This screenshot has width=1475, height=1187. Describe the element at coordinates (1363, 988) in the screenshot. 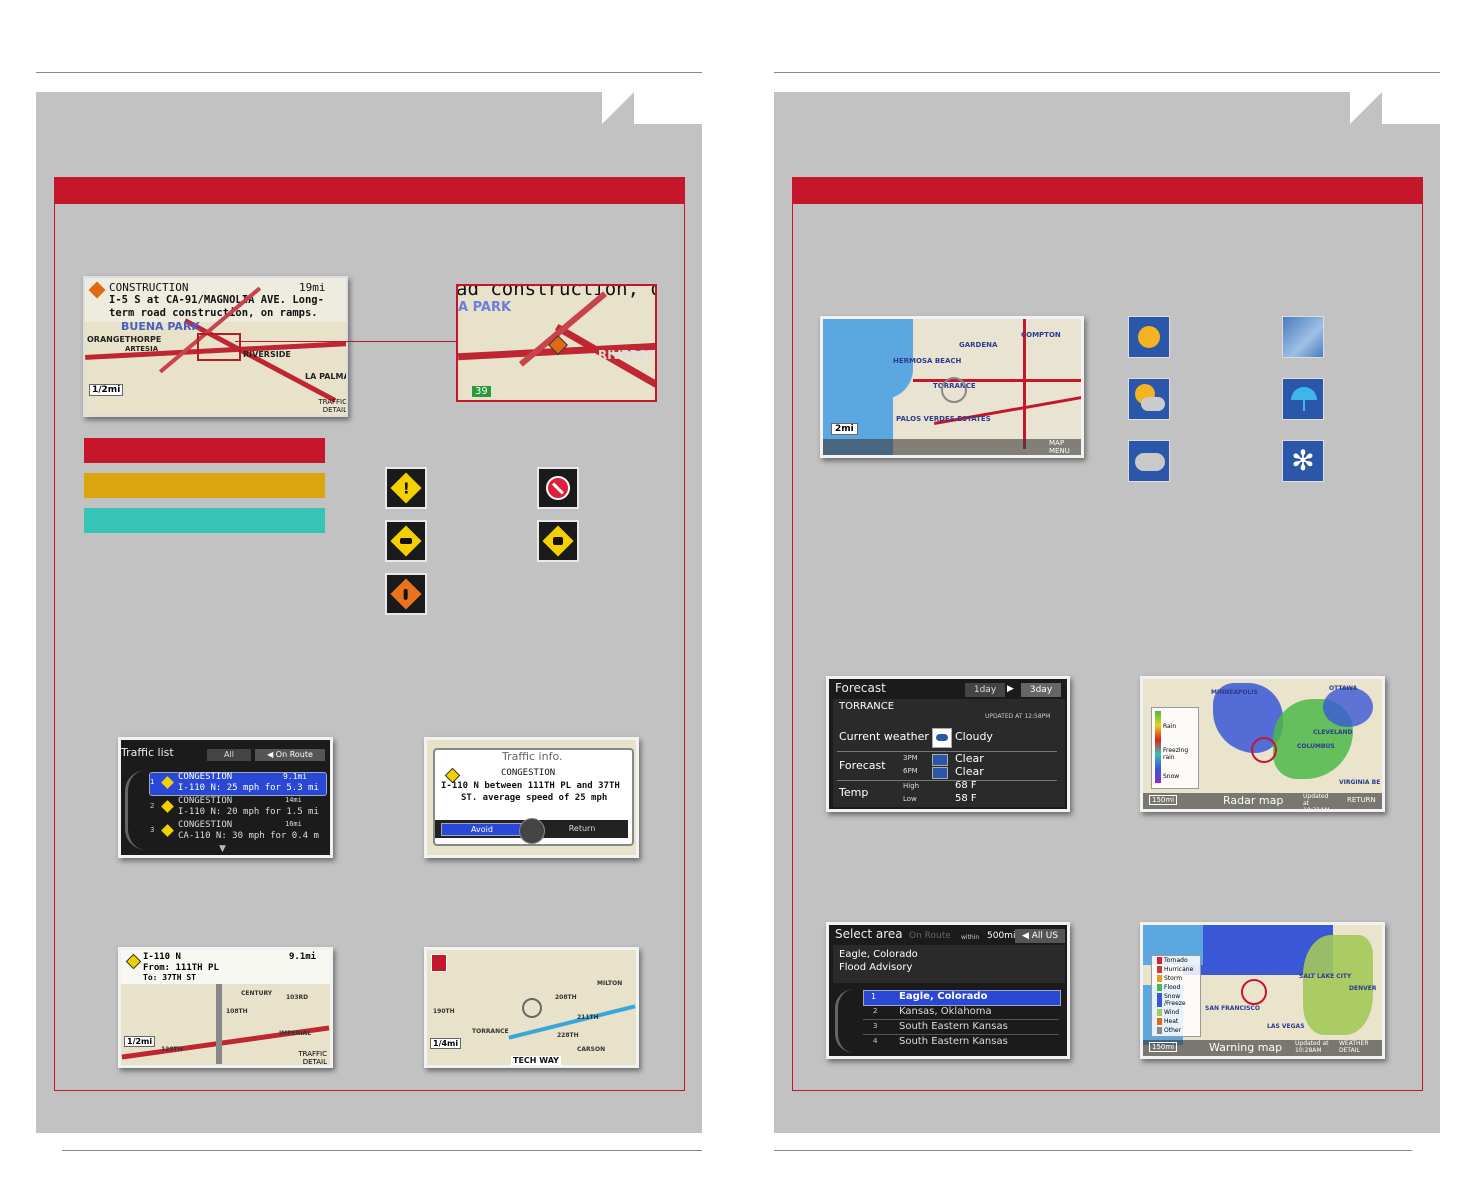

I see `city-label: DENVER` at that location.